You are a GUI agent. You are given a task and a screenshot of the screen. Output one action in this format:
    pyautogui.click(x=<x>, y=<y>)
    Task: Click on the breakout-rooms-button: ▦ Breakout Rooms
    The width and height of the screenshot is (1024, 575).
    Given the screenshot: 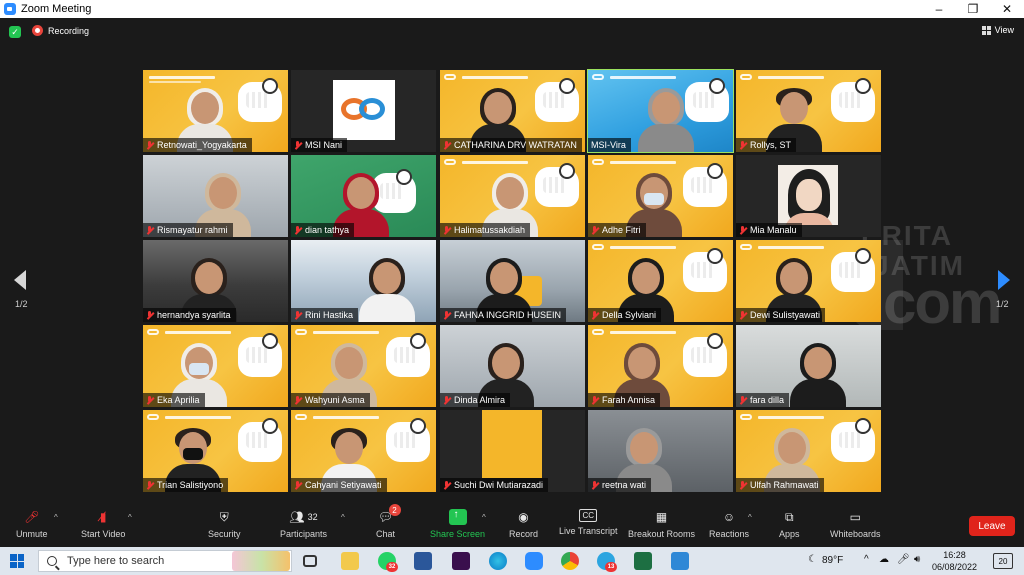 What is the action you would take?
    pyautogui.click(x=661, y=524)
    